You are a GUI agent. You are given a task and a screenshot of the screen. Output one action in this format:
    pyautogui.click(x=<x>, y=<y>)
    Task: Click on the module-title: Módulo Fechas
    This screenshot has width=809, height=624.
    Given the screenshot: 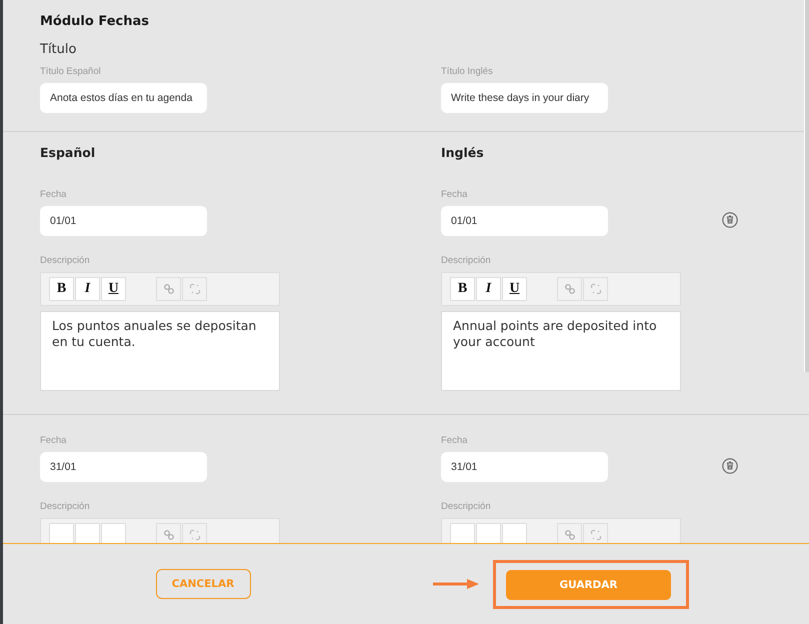 What is the action you would take?
    pyautogui.click(x=95, y=21)
    